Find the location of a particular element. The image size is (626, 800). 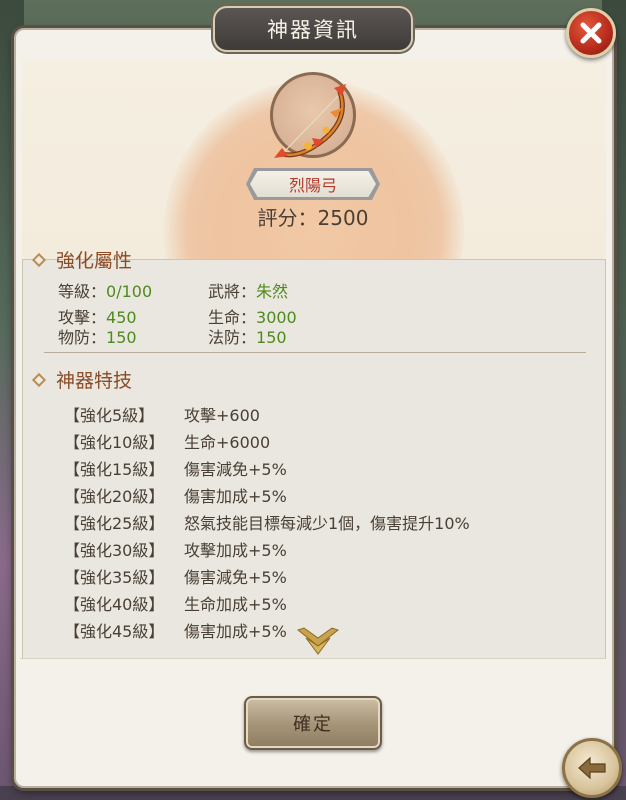

skill-level: 【強化20級】 is located at coordinates (114, 496).